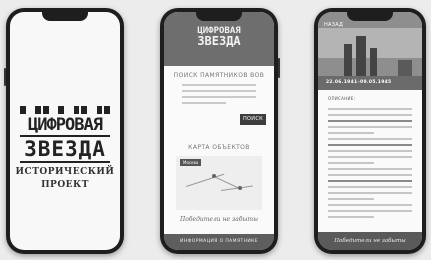 The width and height of the screenshot is (431, 260). Describe the element at coordinates (219, 242) in the screenshot. I see `footer-bar: ИНФОРМАЦИЯ О ПАМЯТНИКЕ` at that location.